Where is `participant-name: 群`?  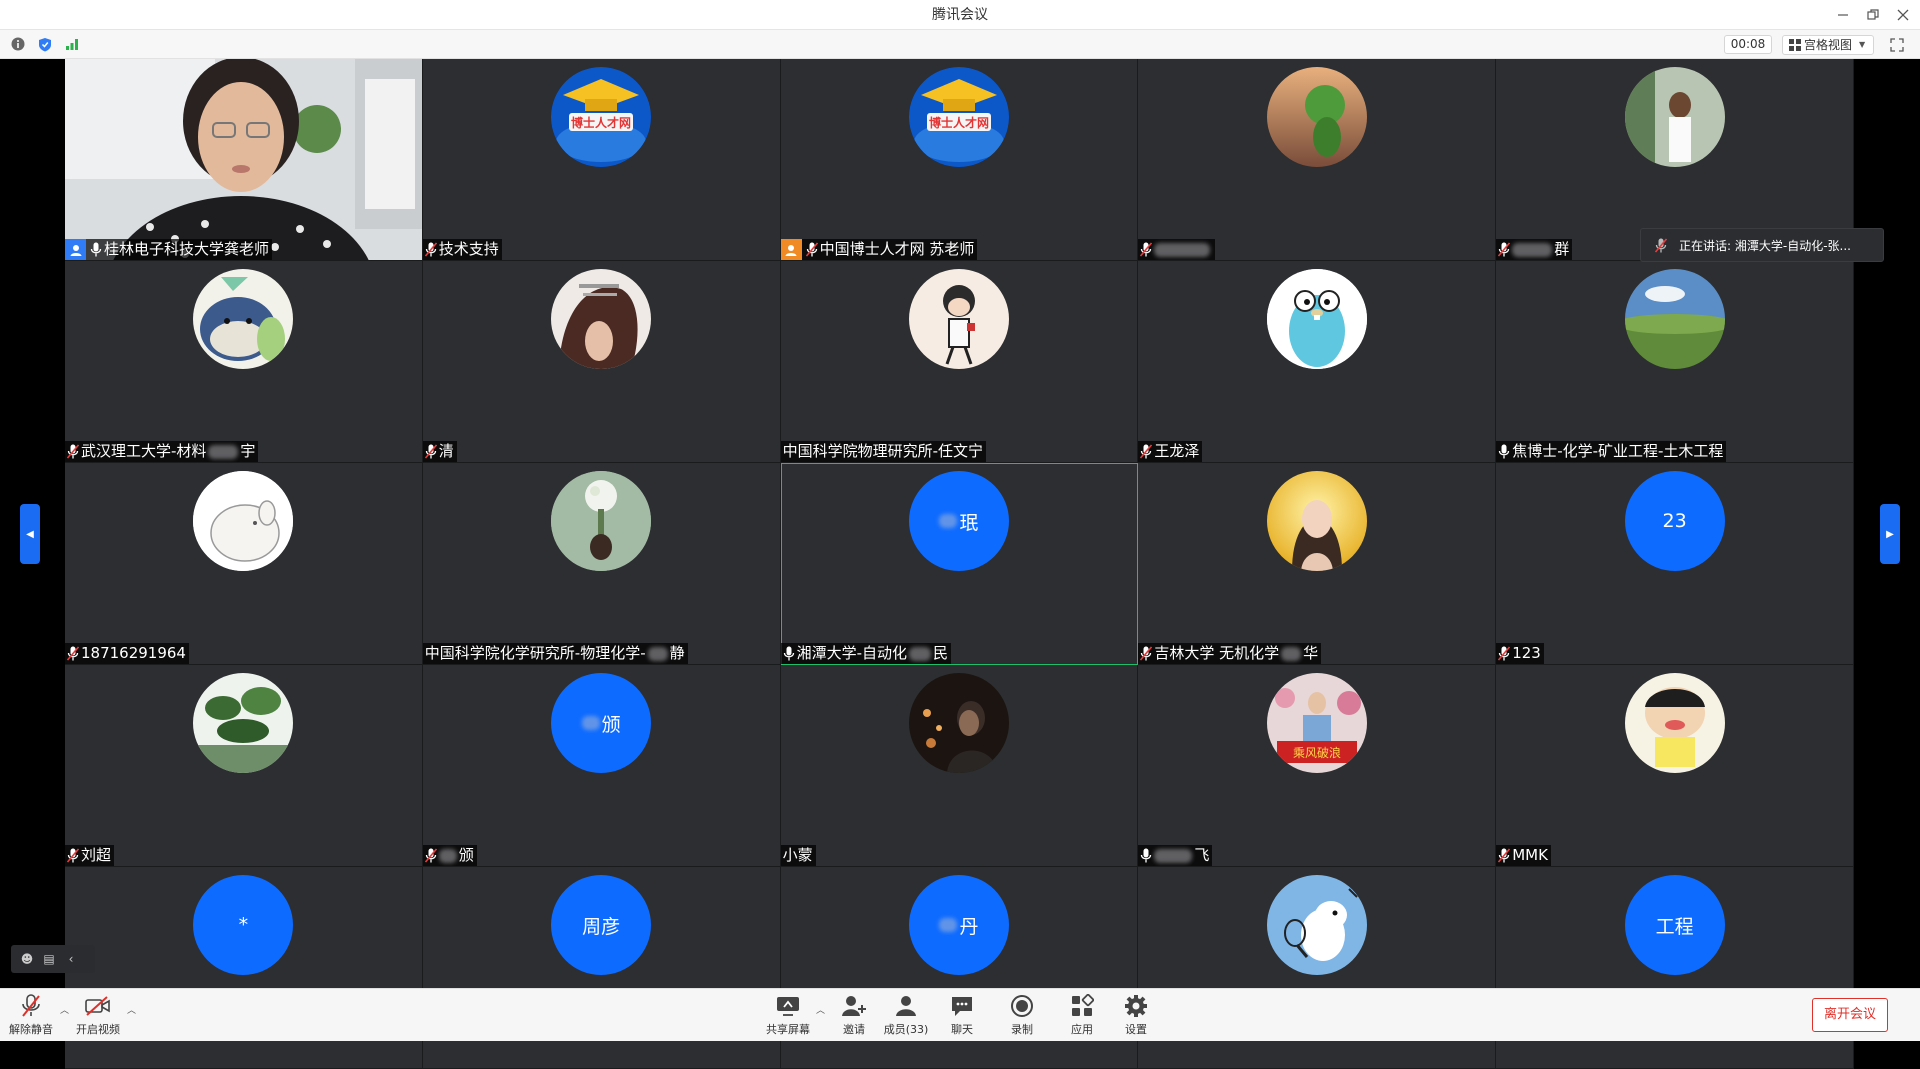
participant-name: 群 is located at coordinates (1562, 249).